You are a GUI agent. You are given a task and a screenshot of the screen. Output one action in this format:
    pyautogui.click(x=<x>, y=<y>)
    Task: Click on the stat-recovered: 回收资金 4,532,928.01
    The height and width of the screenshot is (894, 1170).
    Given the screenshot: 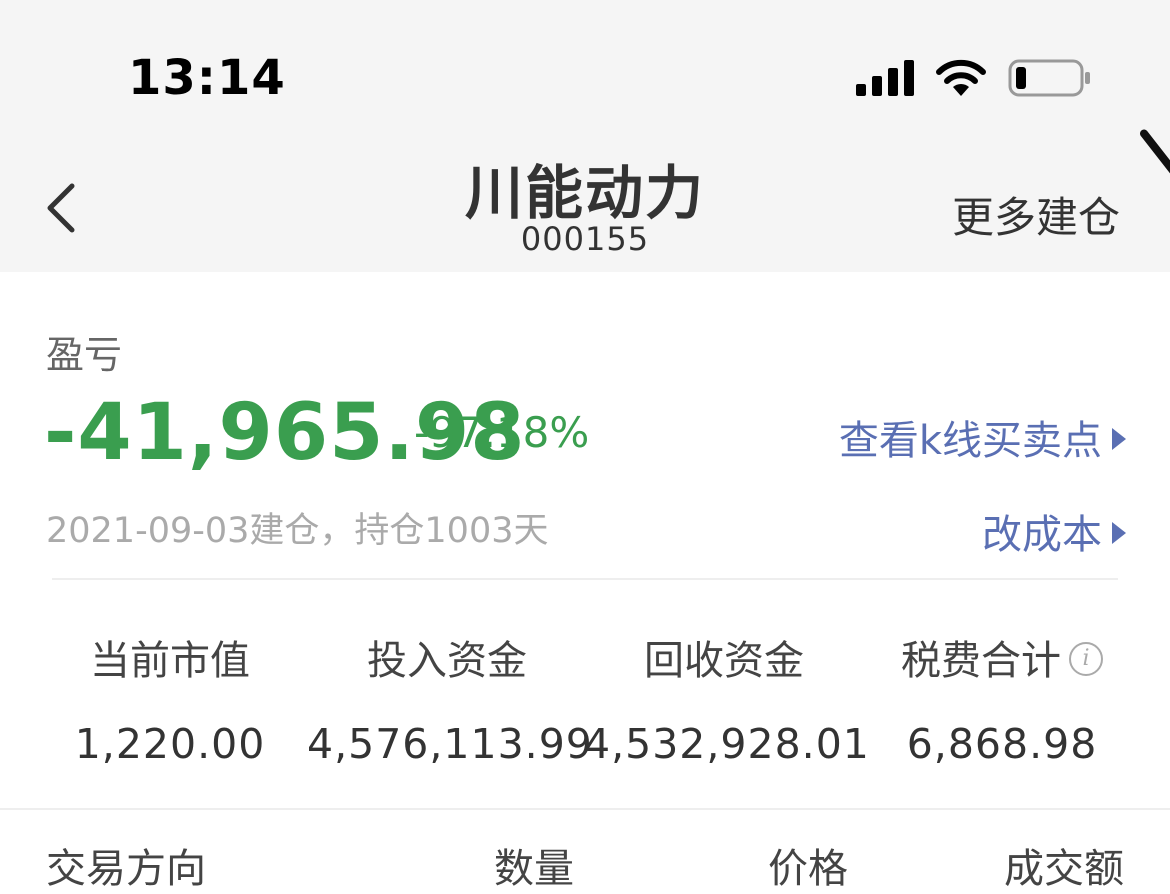 What is the action you would take?
    pyautogui.click(x=727, y=698)
    